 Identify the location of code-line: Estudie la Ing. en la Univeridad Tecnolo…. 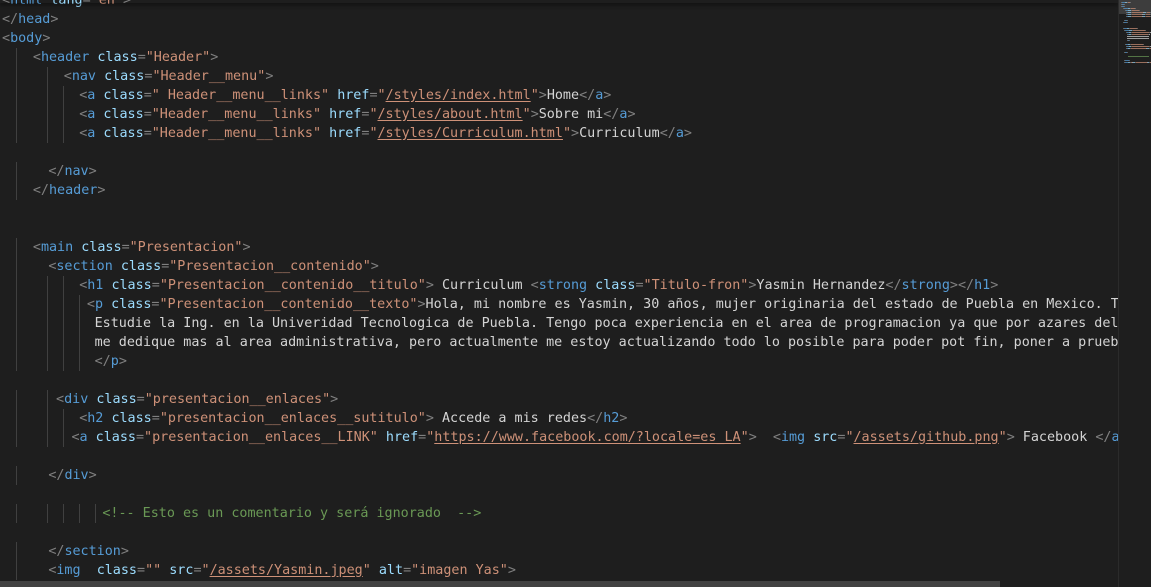
(606, 323).